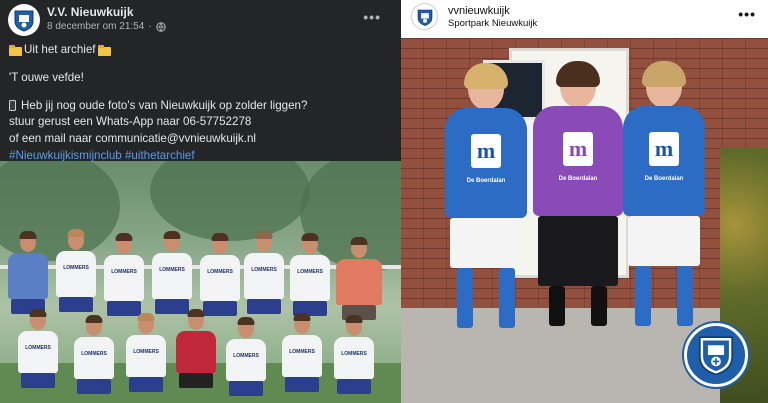  What do you see at coordinates (664, 193) in the screenshot?
I see `player-right: m De Boerdalan` at bounding box center [664, 193].